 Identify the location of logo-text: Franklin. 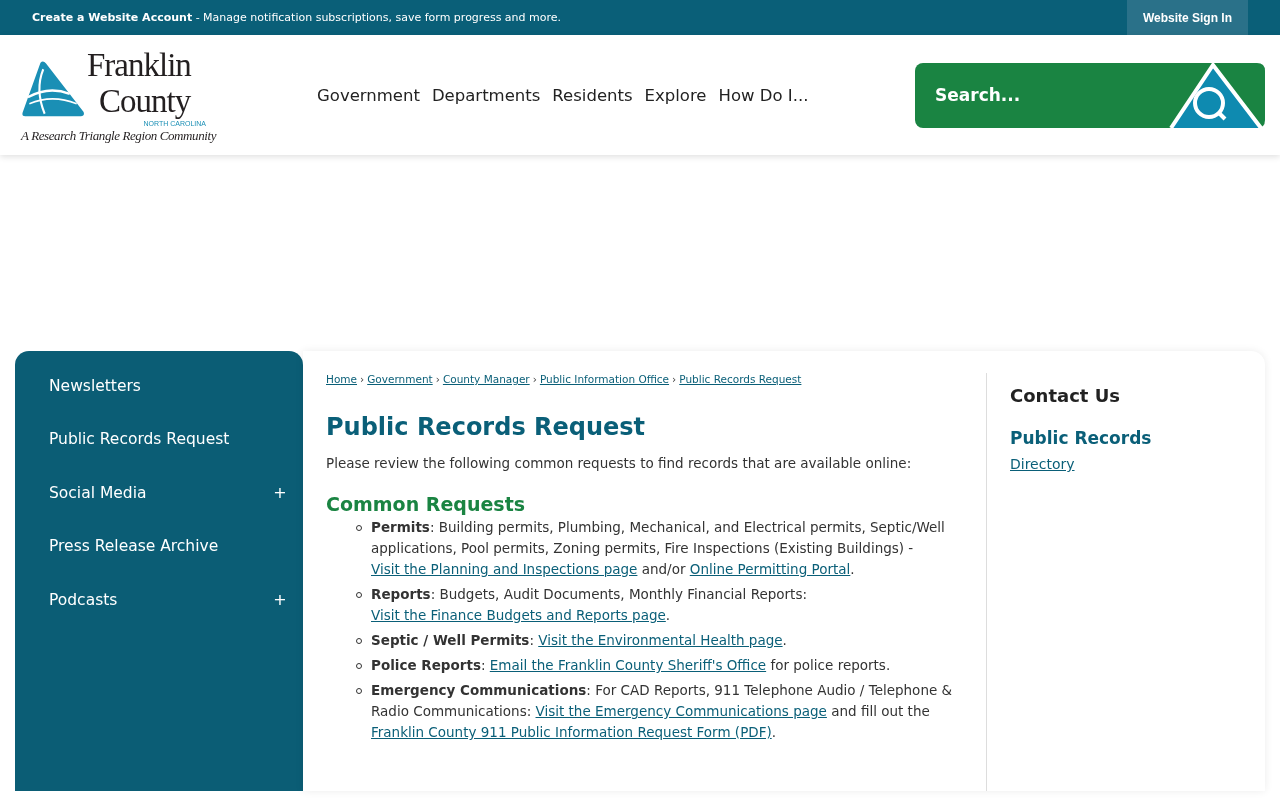
(140, 64).